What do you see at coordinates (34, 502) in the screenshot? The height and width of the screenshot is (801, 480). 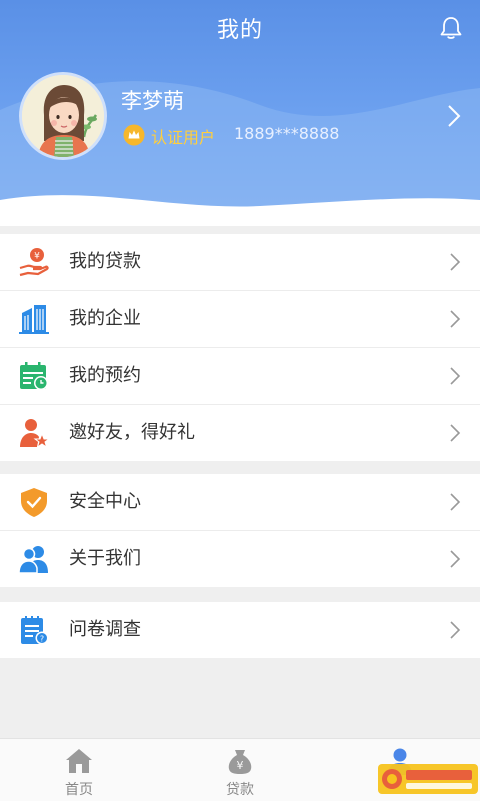 I see `shield-check-icon` at bounding box center [34, 502].